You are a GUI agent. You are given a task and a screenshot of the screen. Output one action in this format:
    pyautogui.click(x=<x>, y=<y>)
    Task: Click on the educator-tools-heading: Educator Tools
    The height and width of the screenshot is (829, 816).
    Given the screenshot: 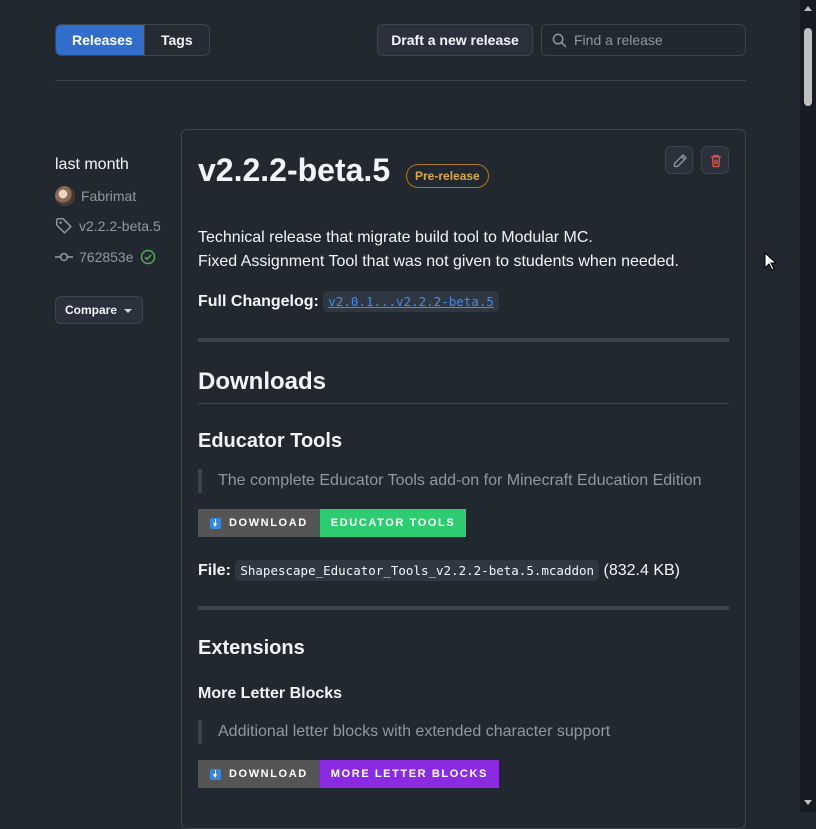 What is the action you would take?
    pyautogui.click(x=270, y=441)
    